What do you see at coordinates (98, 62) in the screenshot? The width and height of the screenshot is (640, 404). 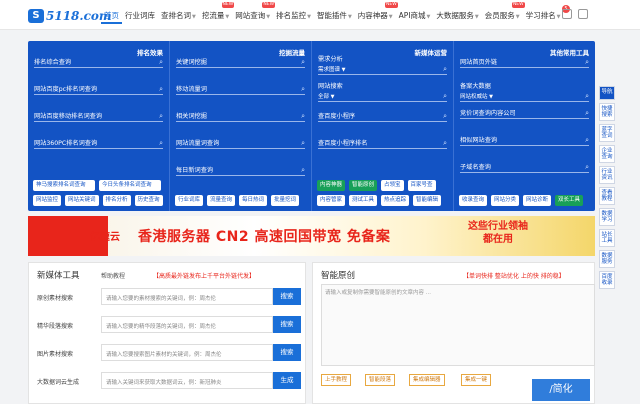 I see `tool-link: 排名综合查询 ⌕` at bounding box center [98, 62].